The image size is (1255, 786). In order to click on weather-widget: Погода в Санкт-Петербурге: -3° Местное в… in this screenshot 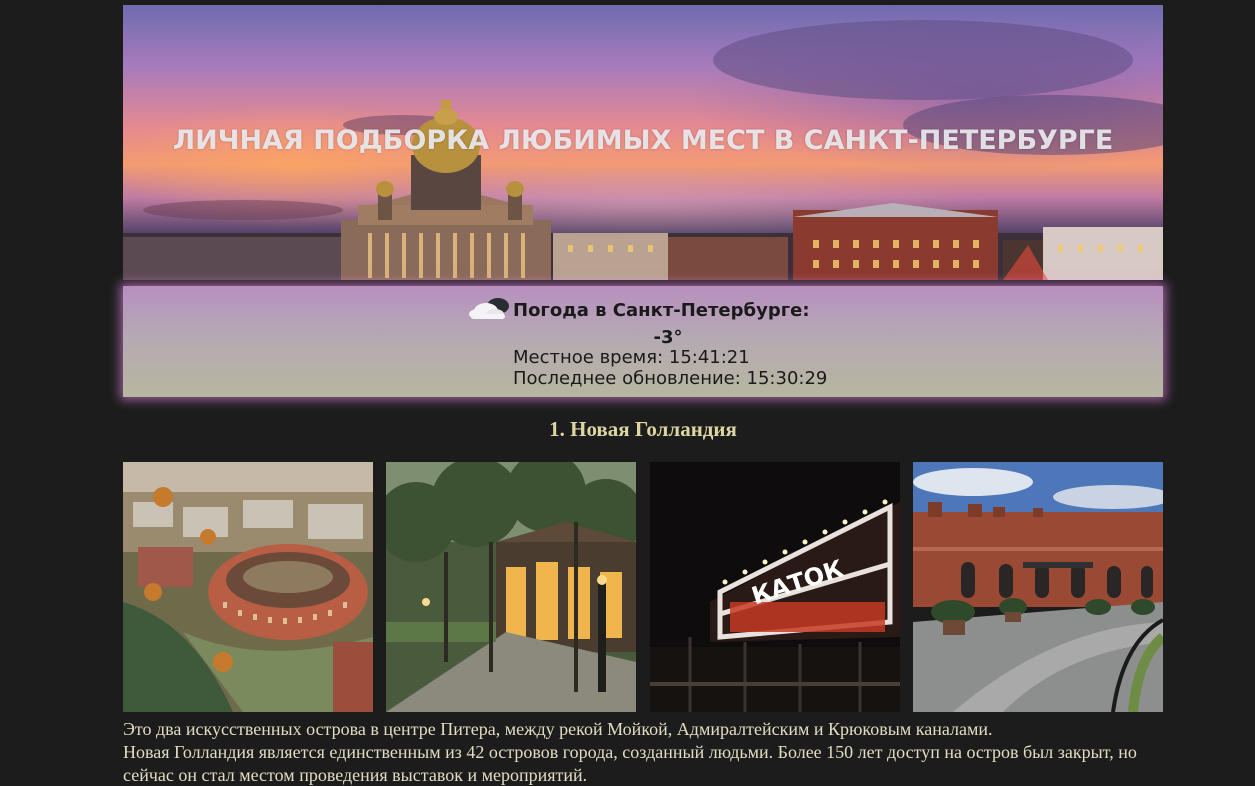, I will do `click(643, 341)`.